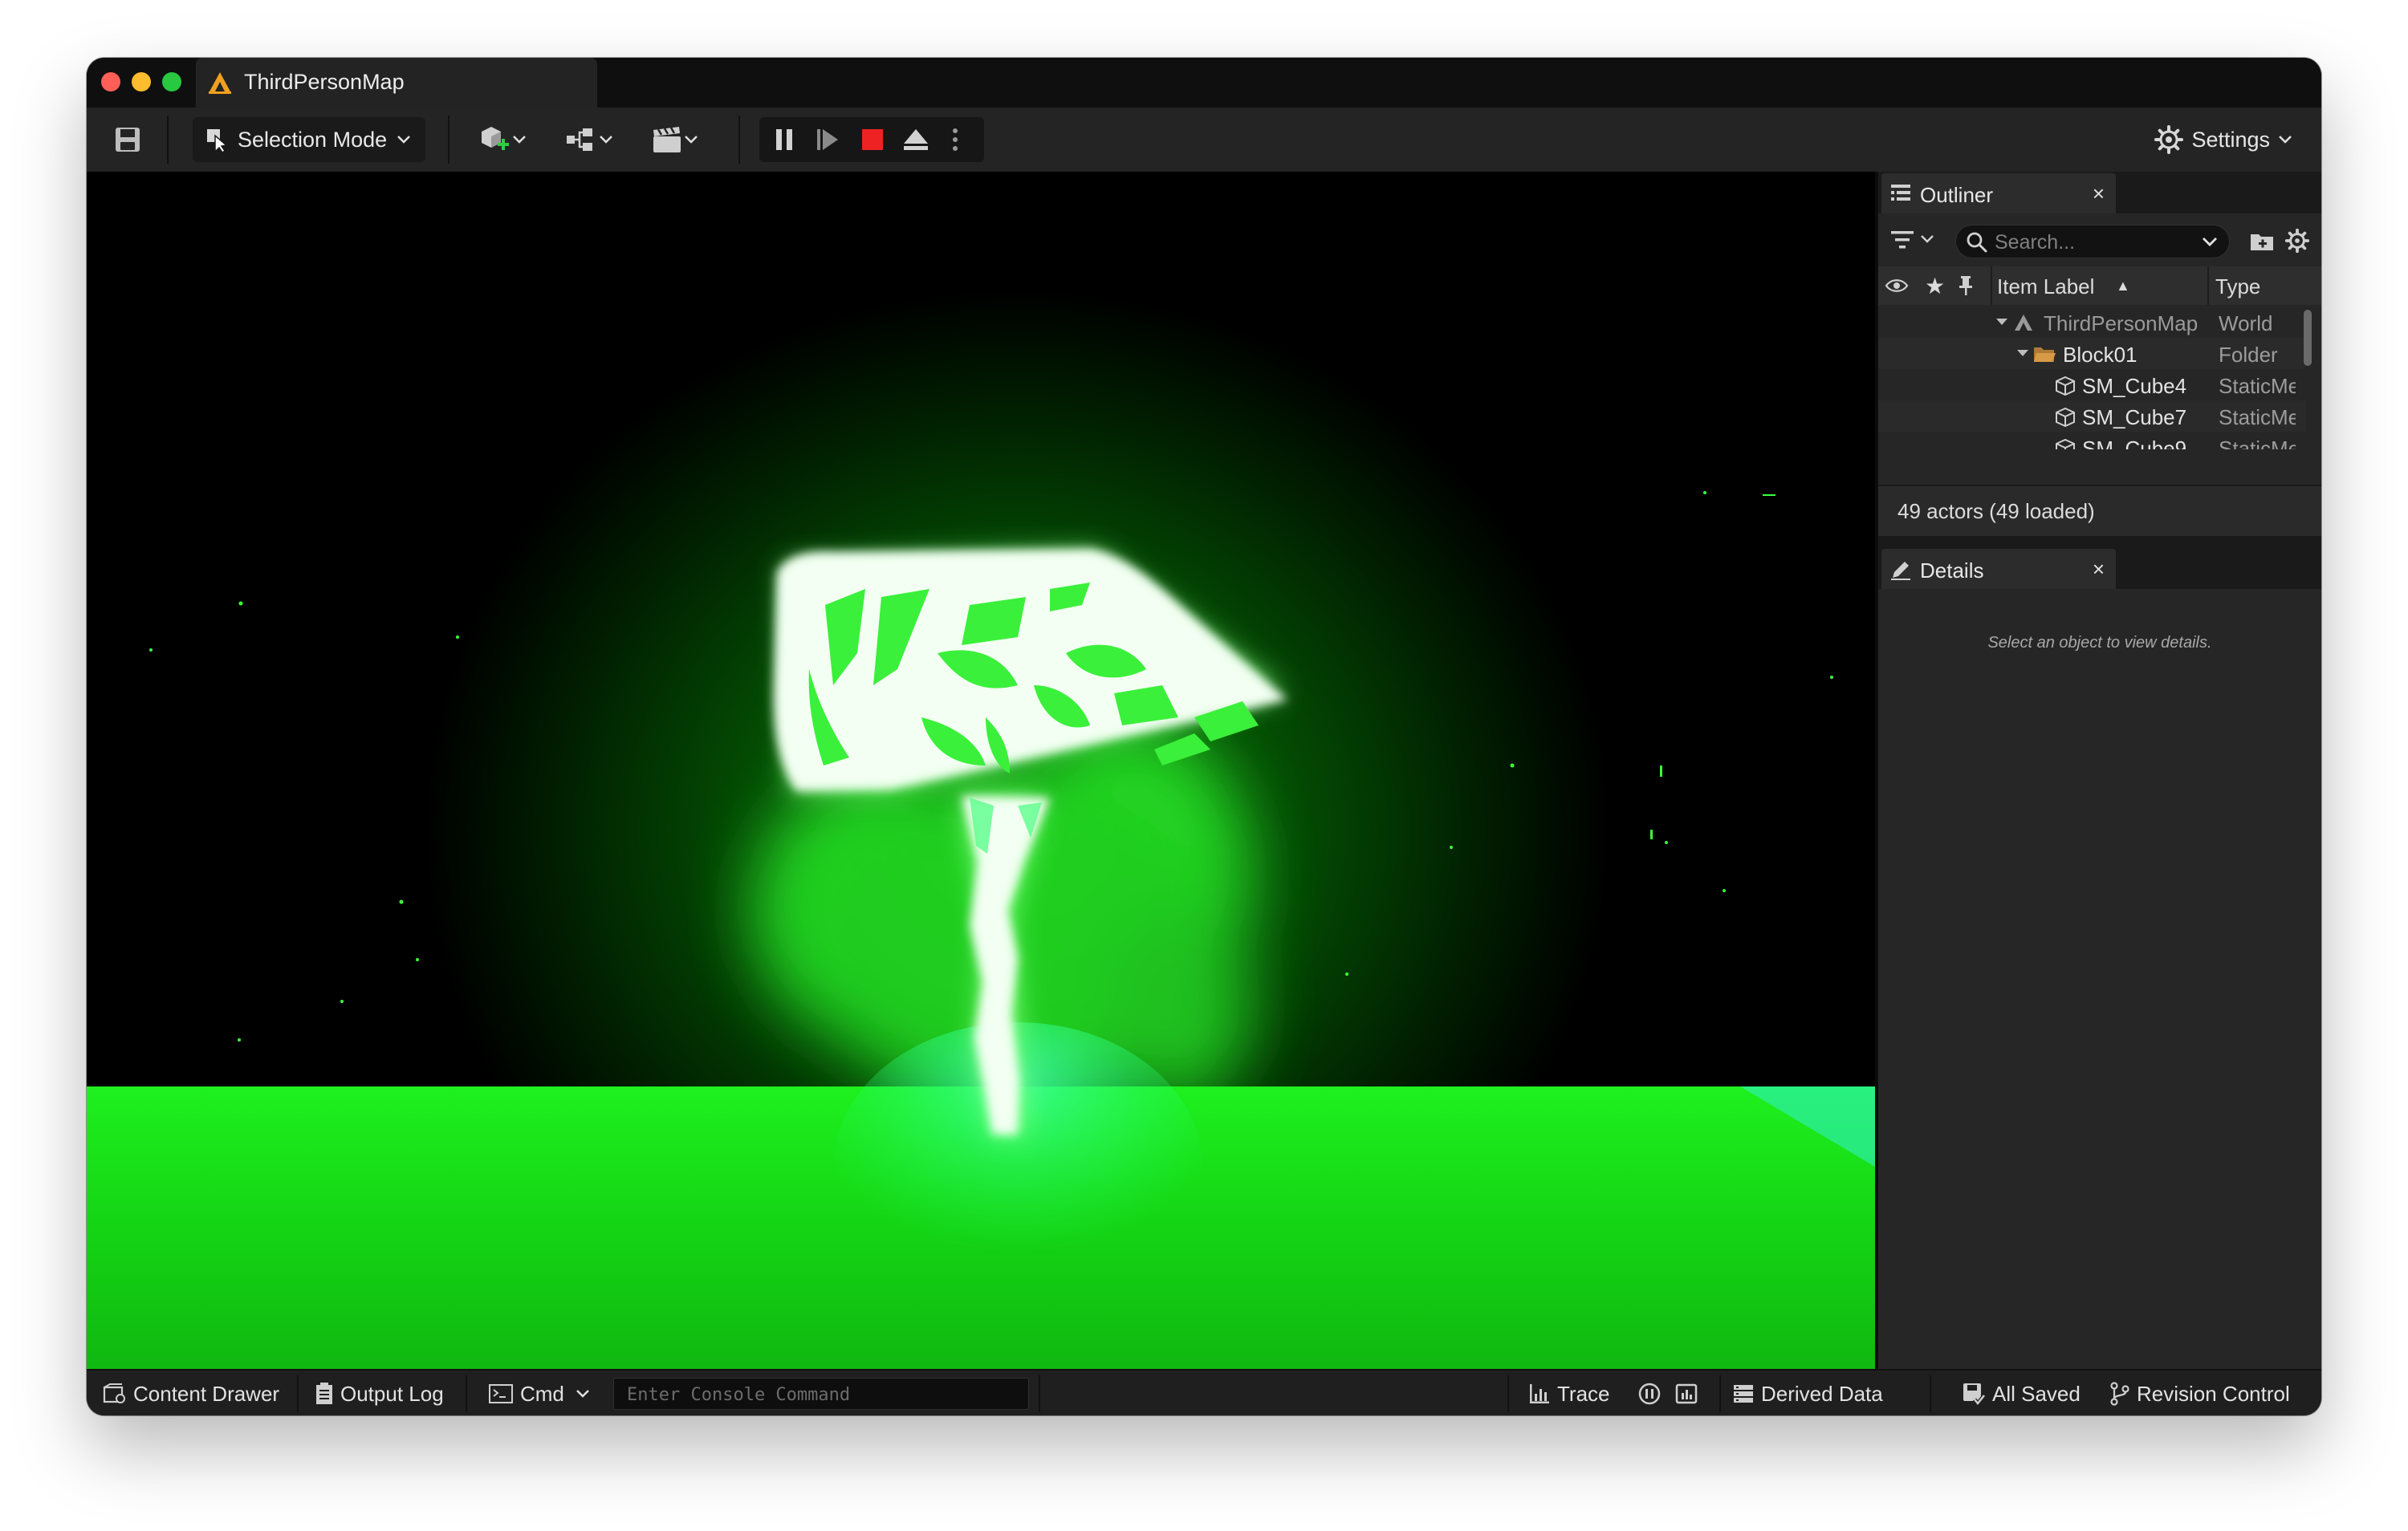 The width and height of the screenshot is (2408, 1531). I want to click on sort-ascending-icon: ▲, so click(2123, 286).